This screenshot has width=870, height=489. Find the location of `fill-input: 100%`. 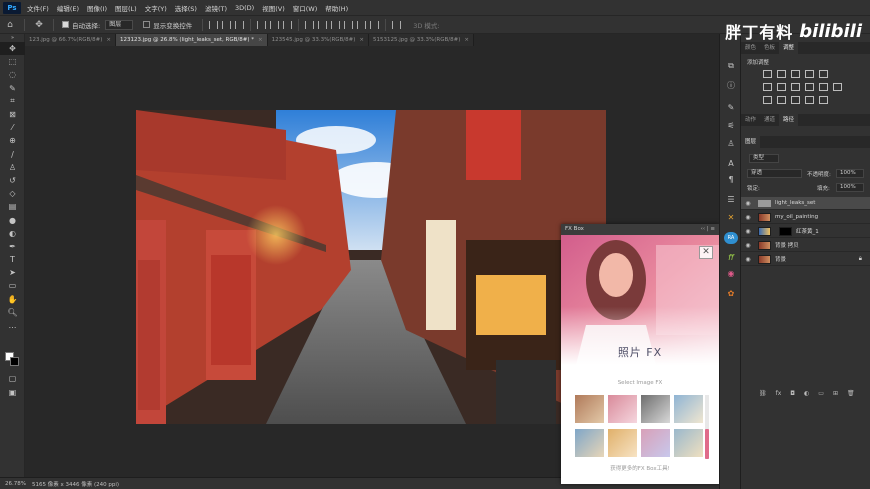

fill-input: 100% is located at coordinates (850, 187).